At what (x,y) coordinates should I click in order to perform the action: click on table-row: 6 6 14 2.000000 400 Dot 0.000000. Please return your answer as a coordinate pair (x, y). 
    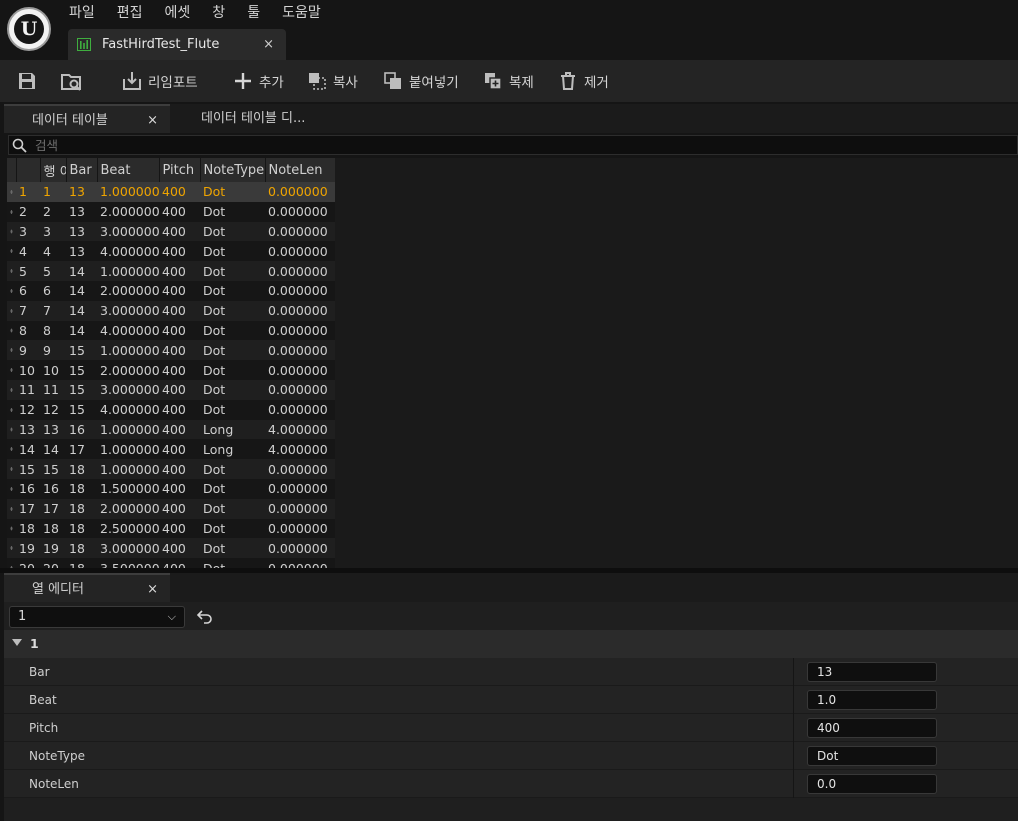
    Looking at the image, I should click on (171, 290).